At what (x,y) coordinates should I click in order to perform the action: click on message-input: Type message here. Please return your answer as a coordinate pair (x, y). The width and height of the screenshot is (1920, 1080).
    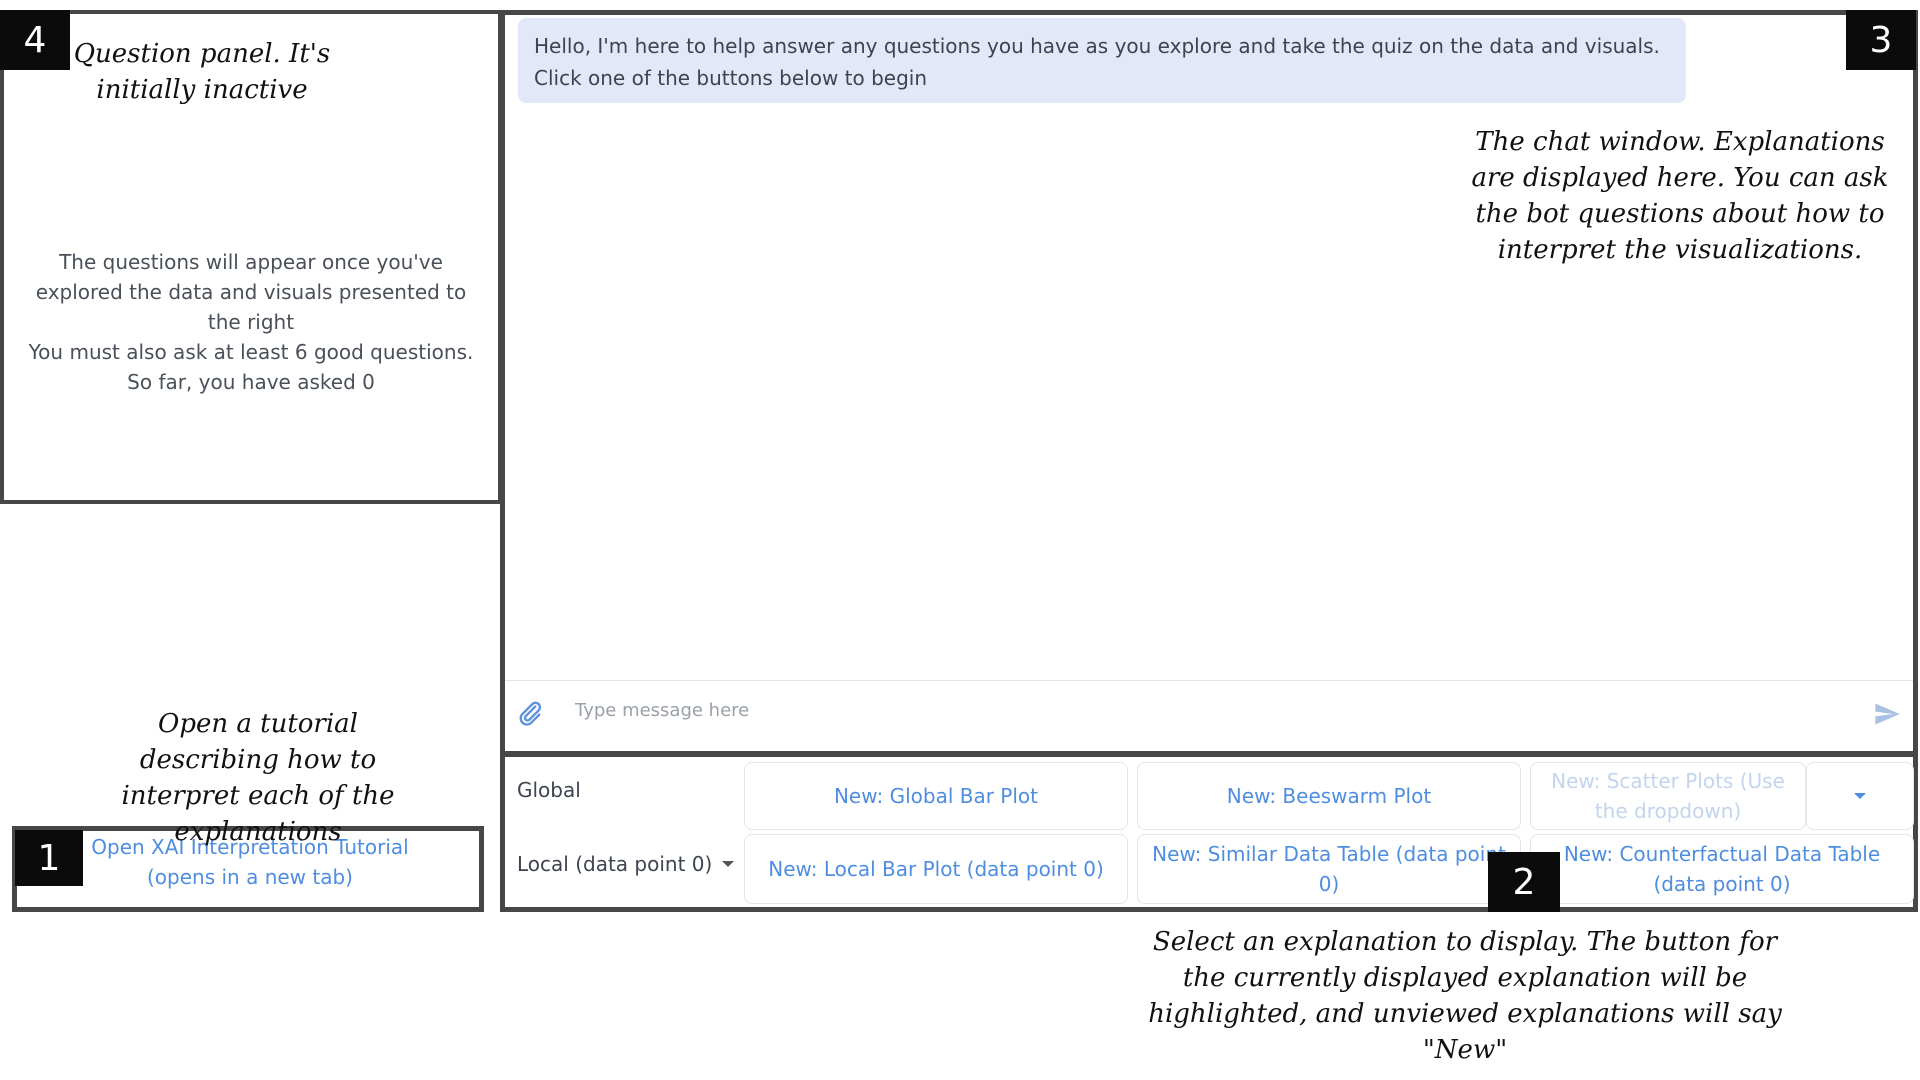
    Looking at the image, I should click on (662, 710).